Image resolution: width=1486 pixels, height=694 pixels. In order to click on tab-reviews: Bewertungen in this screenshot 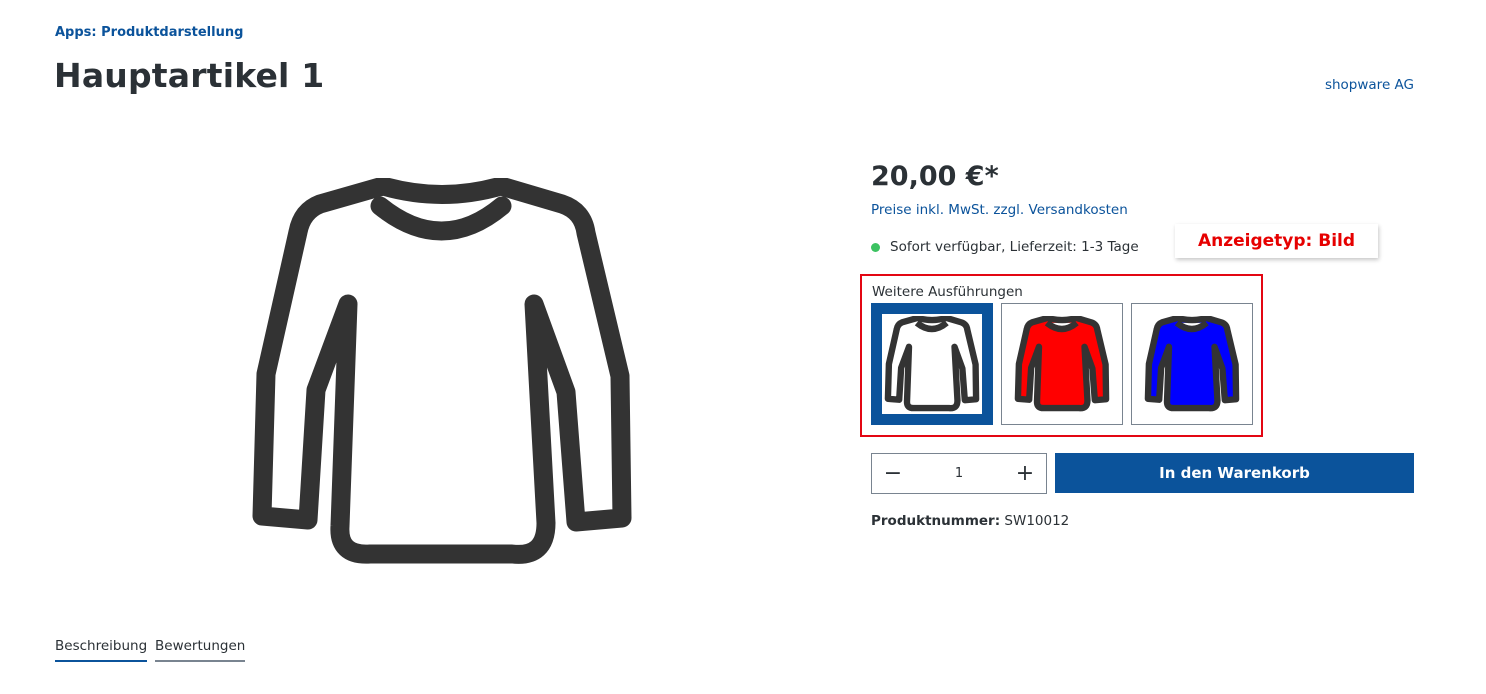, I will do `click(200, 650)`.